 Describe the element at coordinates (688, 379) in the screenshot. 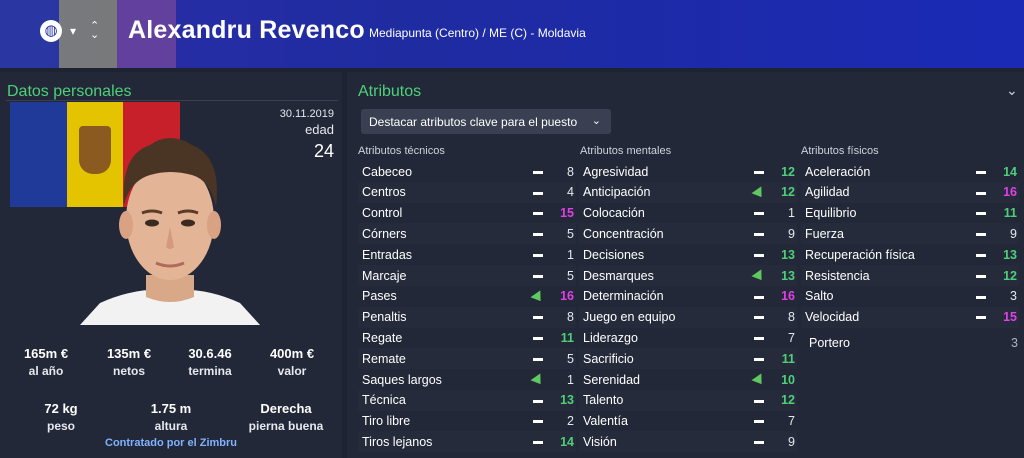

I see `attribute-row: Serenidad 10` at that location.